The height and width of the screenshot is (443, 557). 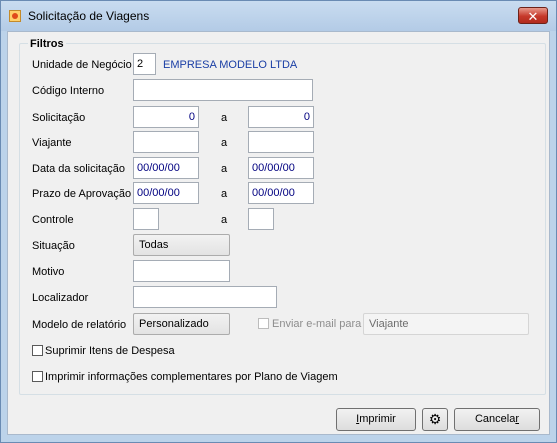 What do you see at coordinates (317, 324) in the screenshot?
I see `send-email-label: Enviar e-mail para` at bounding box center [317, 324].